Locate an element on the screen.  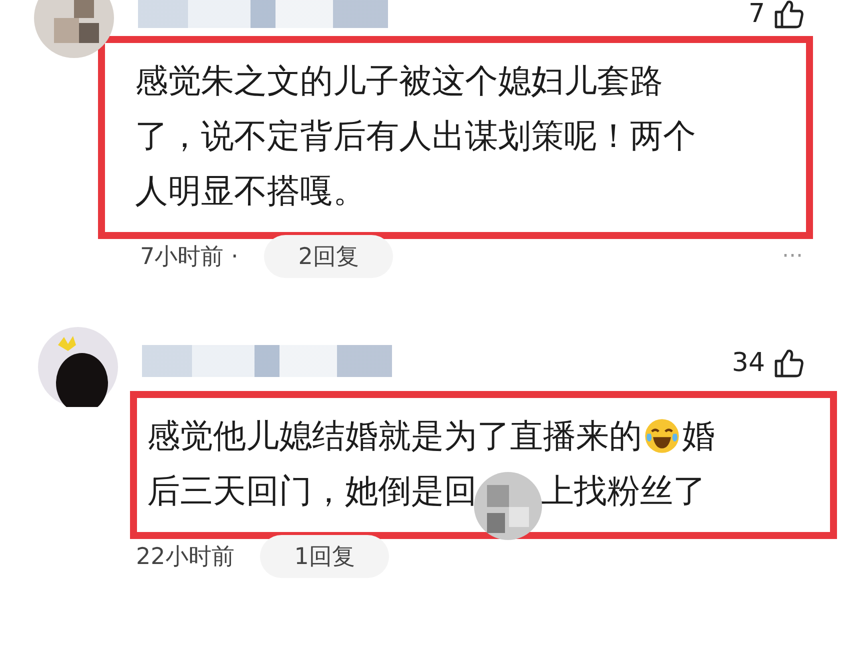
comment-text: 感觉朱之文的儿子被这个媳妇儿套路 is located at coordinates (399, 81).